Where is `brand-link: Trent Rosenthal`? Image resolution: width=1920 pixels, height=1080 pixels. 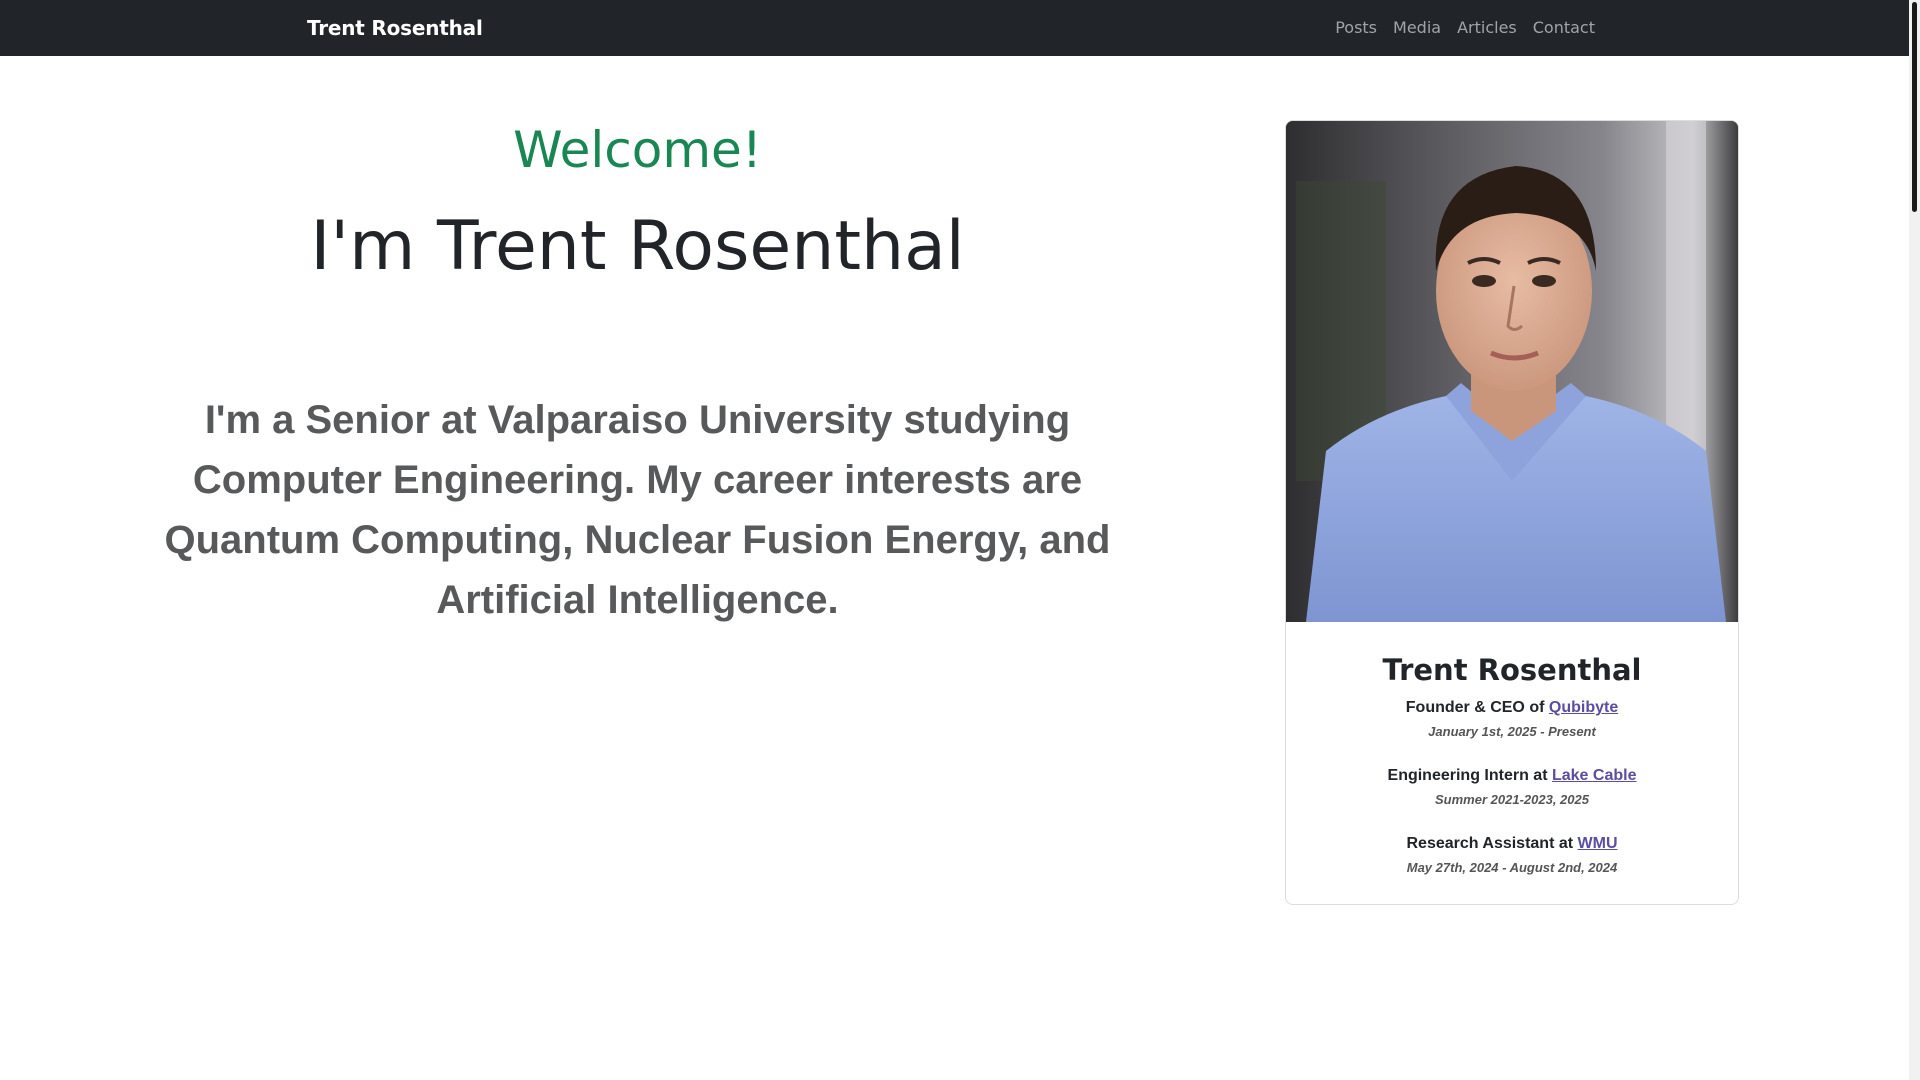 brand-link: Trent Rosenthal is located at coordinates (395, 28).